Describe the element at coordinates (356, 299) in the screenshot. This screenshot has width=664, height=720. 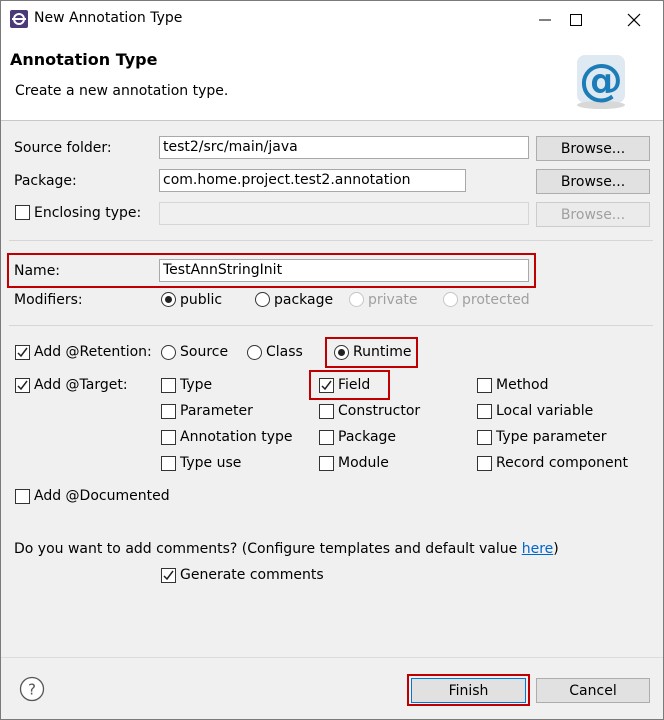
I see `modifier-private-radio` at that location.